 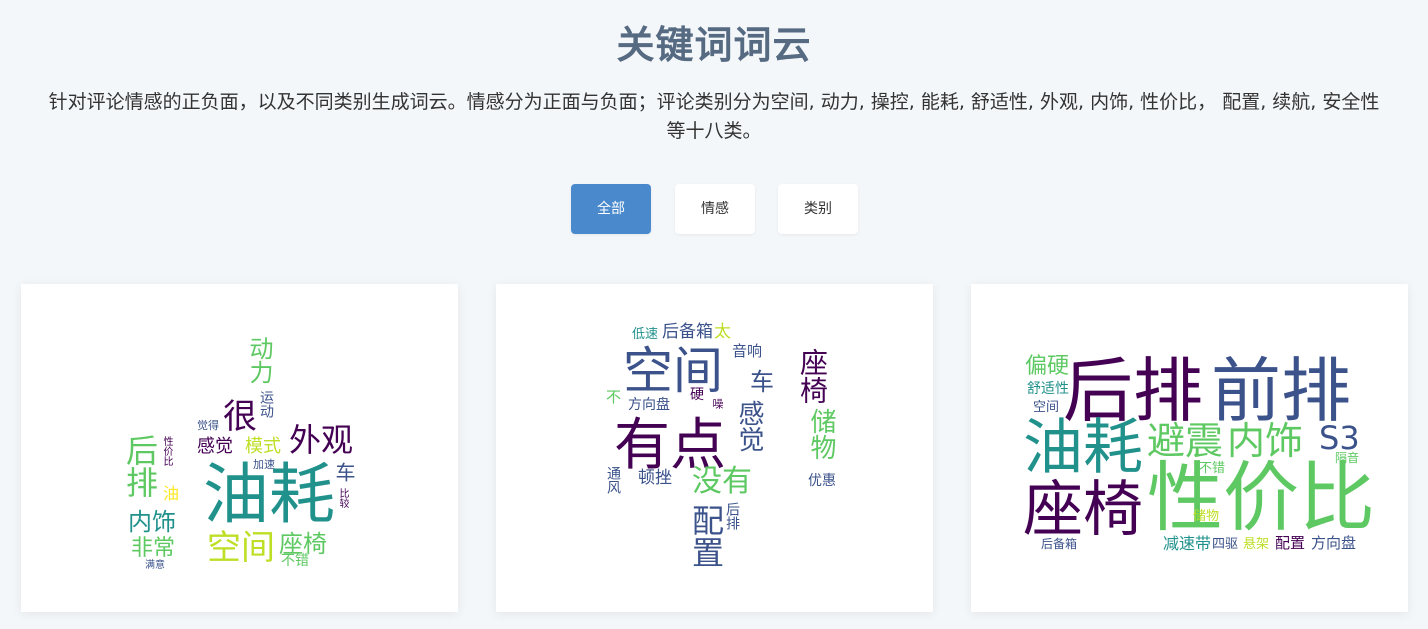 I want to click on word: 悬架, so click(x=1256, y=544).